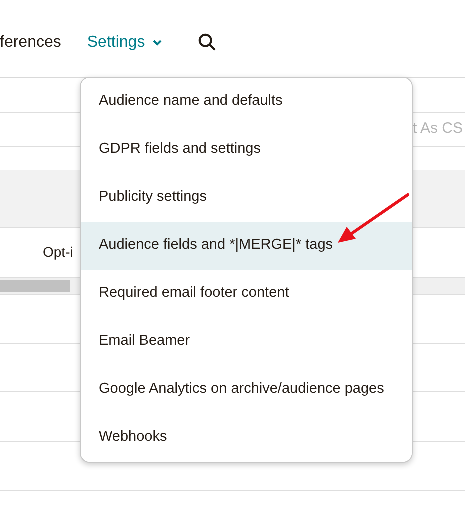 The image size is (465, 506). Describe the element at coordinates (246, 342) in the screenshot. I see `menu-item: Email Beamer` at that location.